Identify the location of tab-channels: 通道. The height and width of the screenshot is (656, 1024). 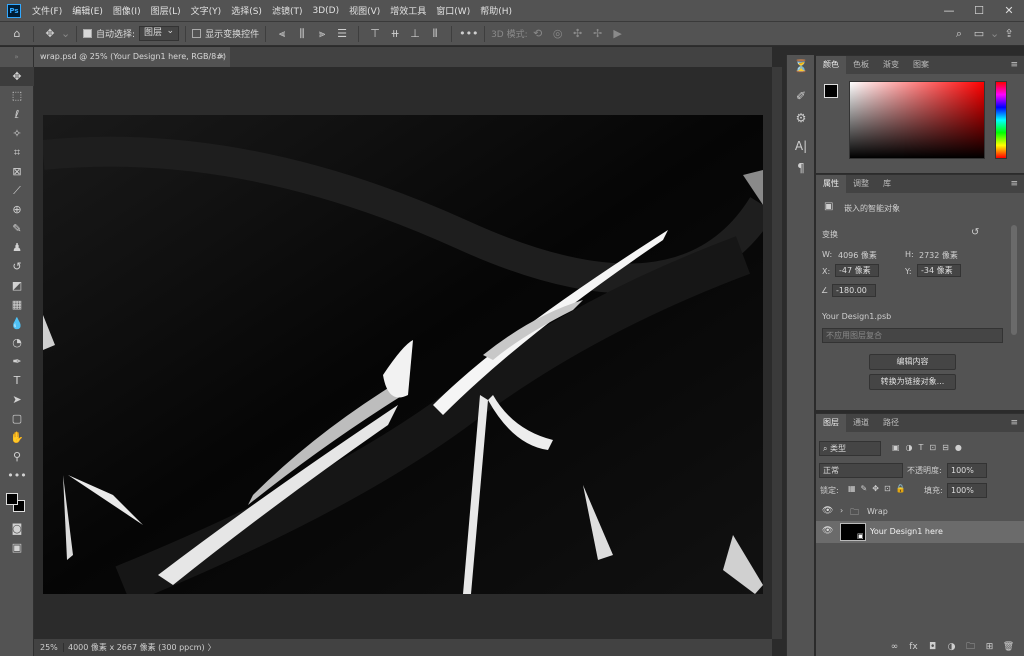
(861, 423).